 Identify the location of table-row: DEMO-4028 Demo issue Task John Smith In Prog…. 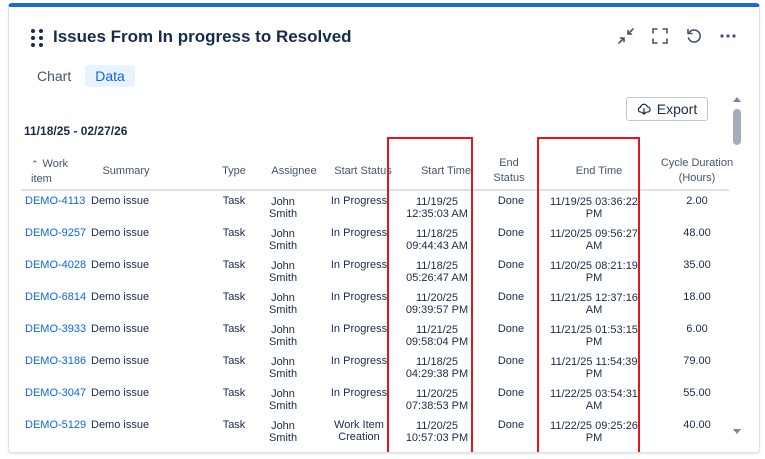
(375, 271).